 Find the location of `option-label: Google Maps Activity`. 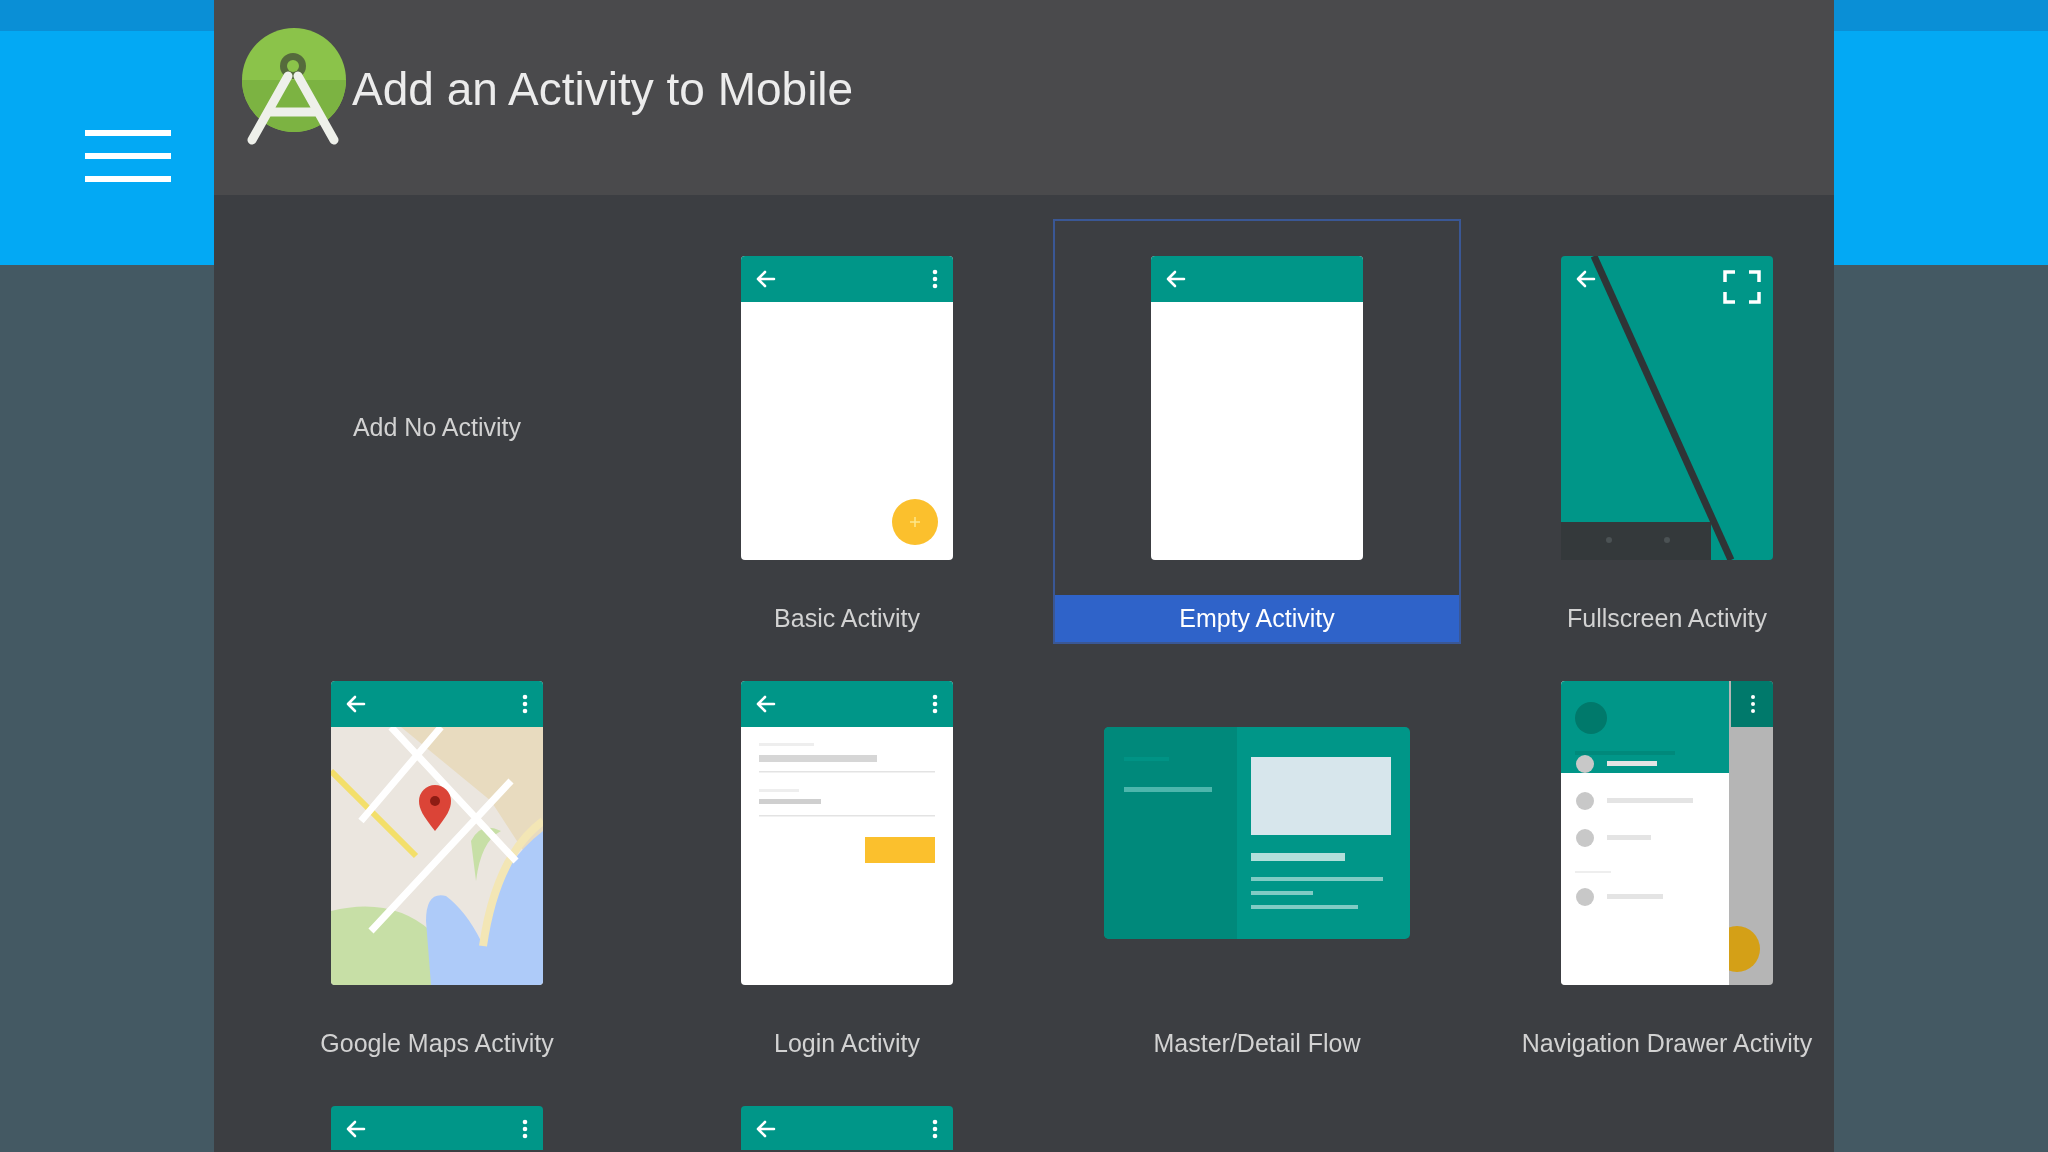

option-label: Google Maps Activity is located at coordinates (437, 1043).